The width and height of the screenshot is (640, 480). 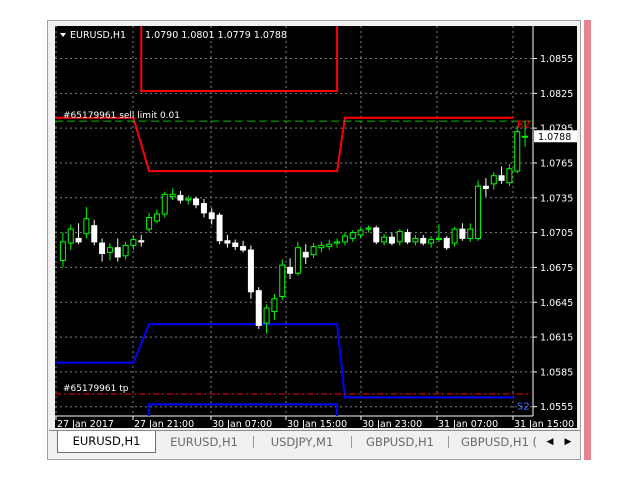 What do you see at coordinates (317, 423) in the screenshot?
I see `time-axis-label: 30 Jan 15:00` at bounding box center [317, 423].